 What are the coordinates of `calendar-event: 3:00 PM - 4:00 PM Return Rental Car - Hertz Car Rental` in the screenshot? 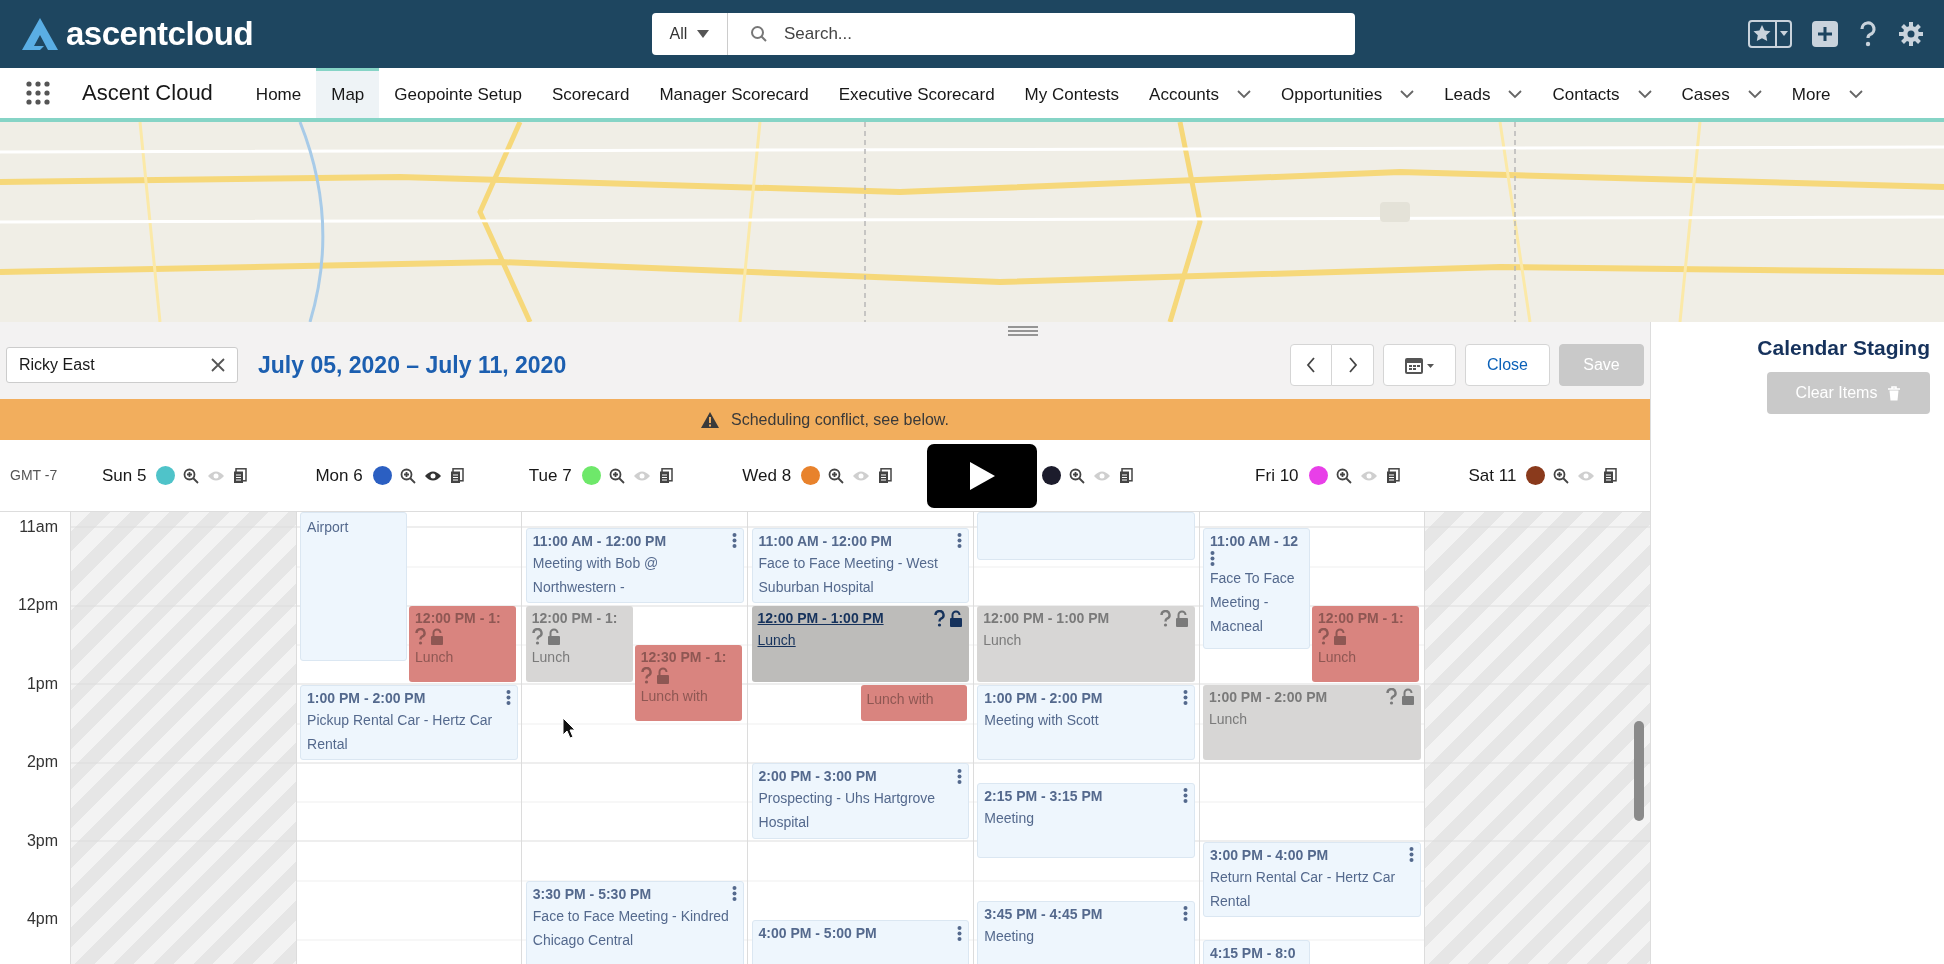 It's located at (1311, 879).